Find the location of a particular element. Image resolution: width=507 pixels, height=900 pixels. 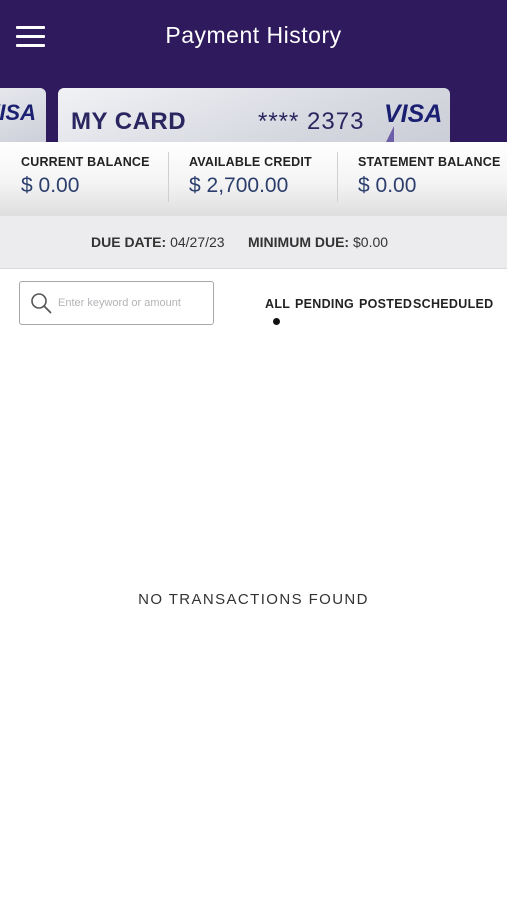

tab-scheduled: SCHEDULED is located at coordinates (453, 304).